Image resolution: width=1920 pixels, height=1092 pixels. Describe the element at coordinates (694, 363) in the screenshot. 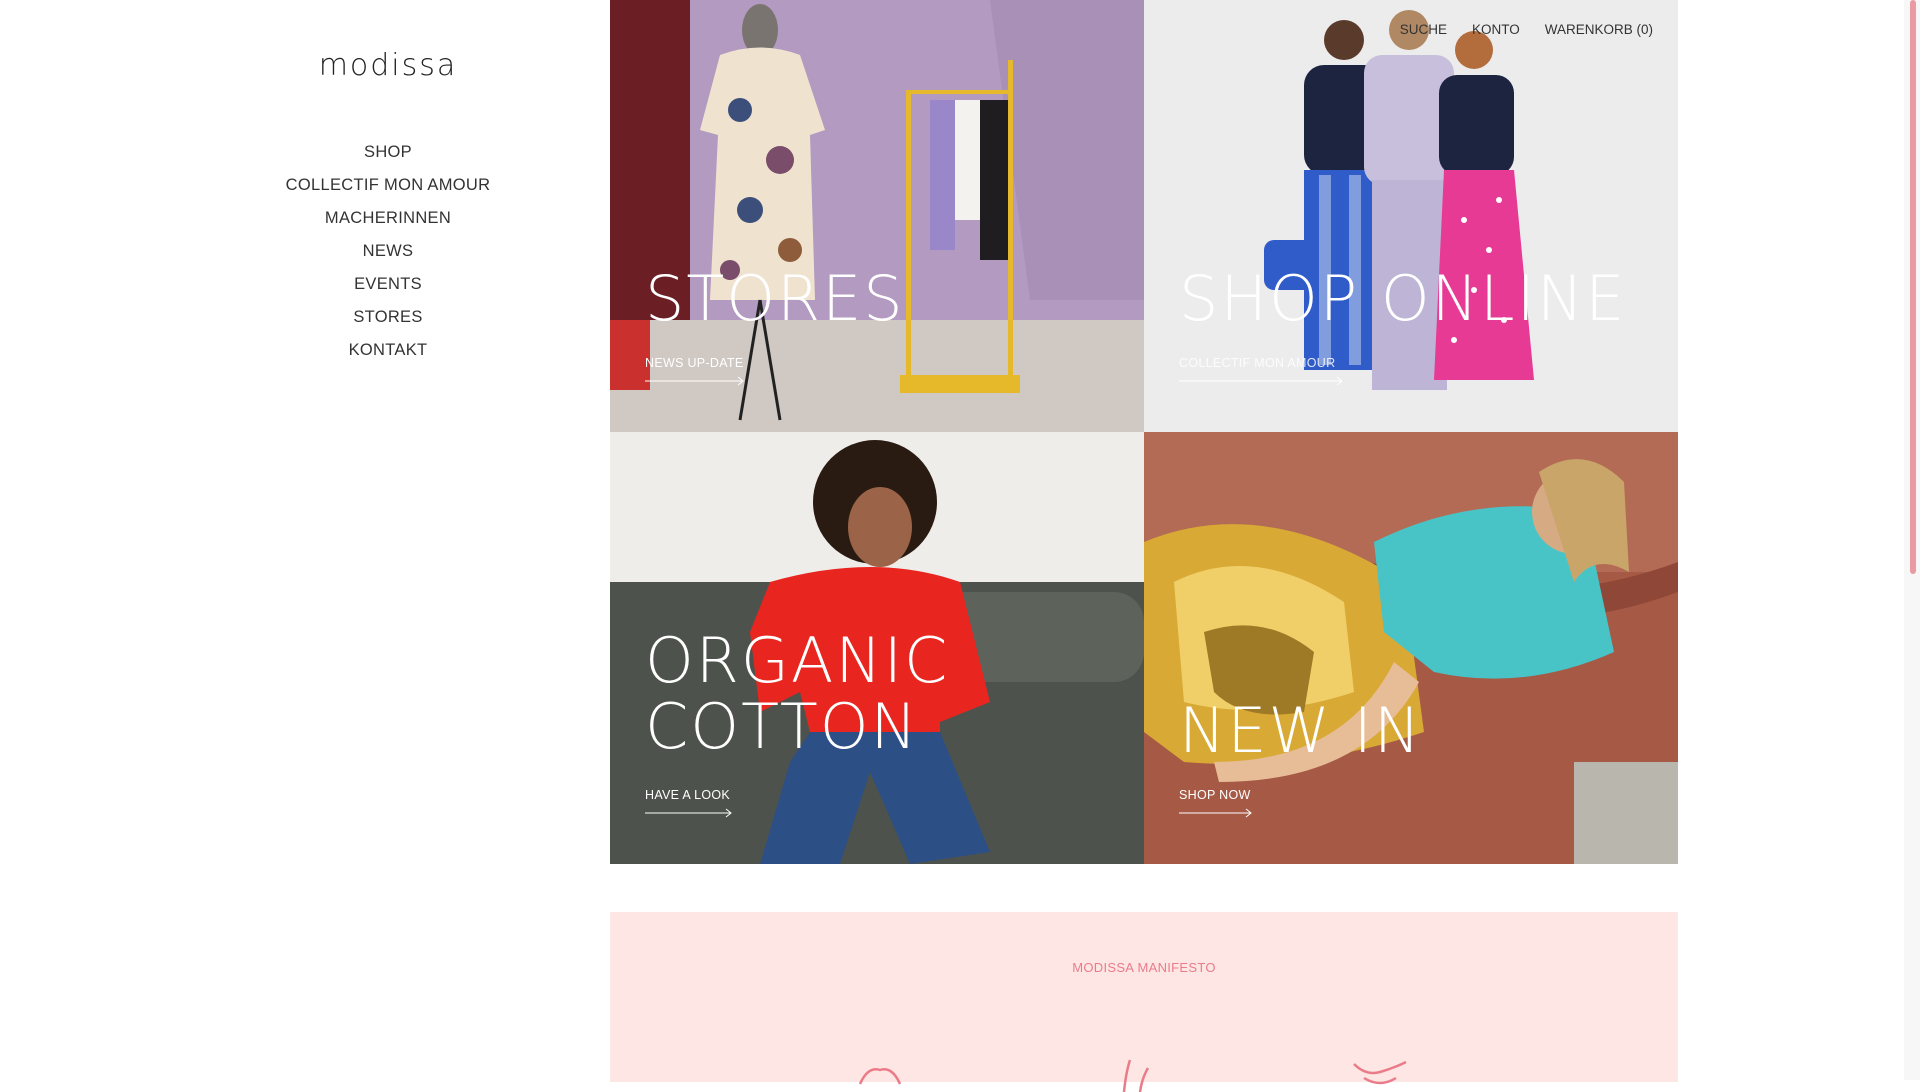

I see `tile-stores-link: NEWS UP-DATE` at that location.